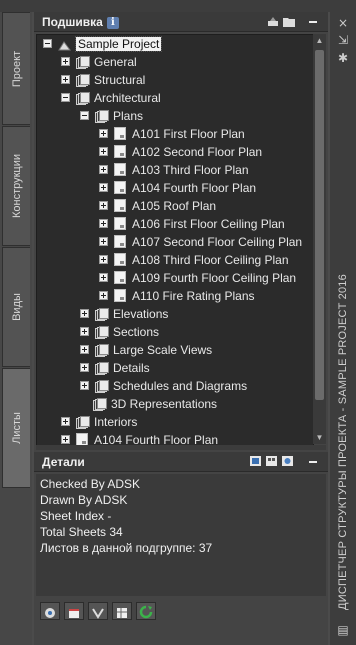  Describe the element at coordinates (76, 516) in the screenshot. I see `detail-sheet-index: Sheet Index -` at that location.